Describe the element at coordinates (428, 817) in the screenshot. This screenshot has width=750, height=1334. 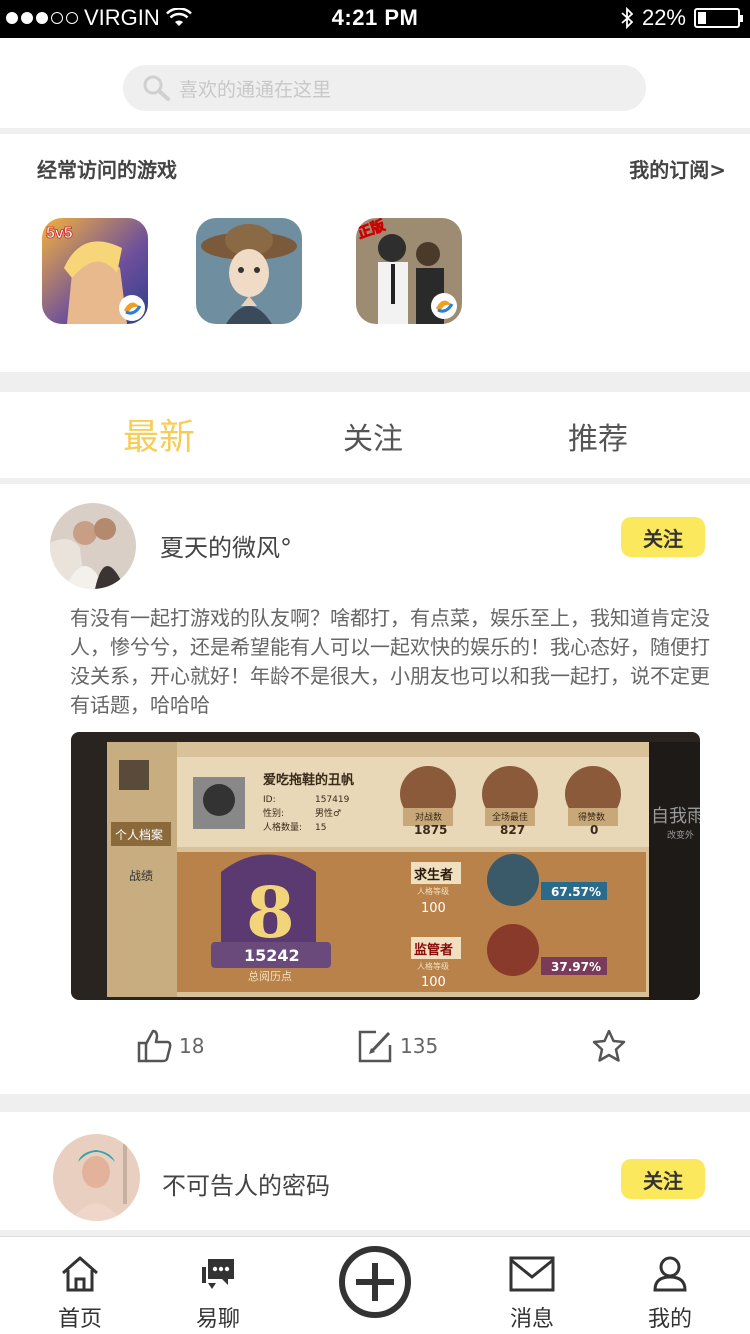
I see `image-badge-label-1: 对战数` at that location.